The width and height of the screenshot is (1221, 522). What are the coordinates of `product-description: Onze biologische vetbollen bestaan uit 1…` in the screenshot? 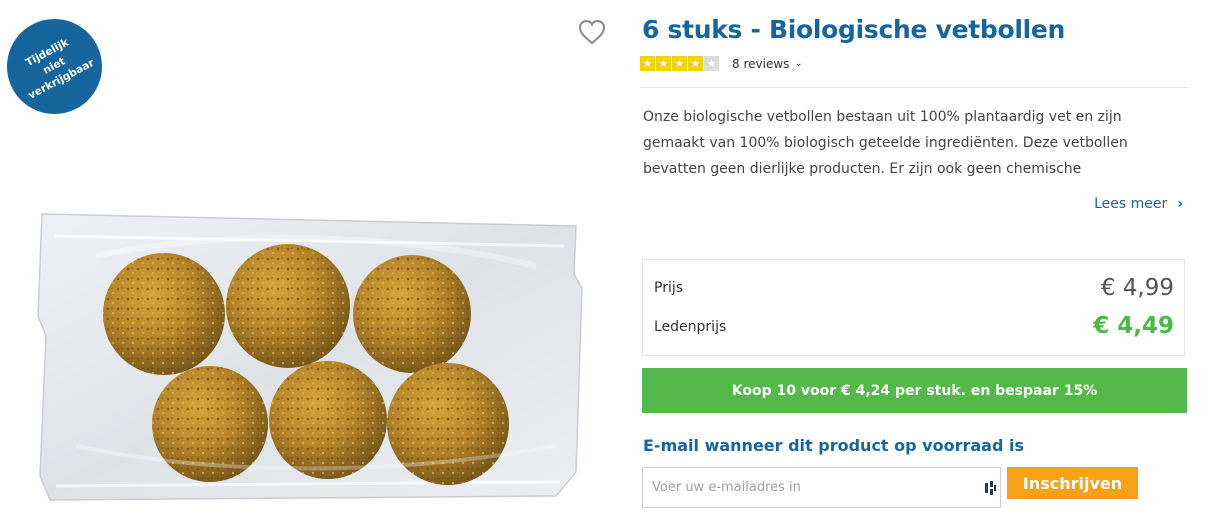 It's located at (885, 143).